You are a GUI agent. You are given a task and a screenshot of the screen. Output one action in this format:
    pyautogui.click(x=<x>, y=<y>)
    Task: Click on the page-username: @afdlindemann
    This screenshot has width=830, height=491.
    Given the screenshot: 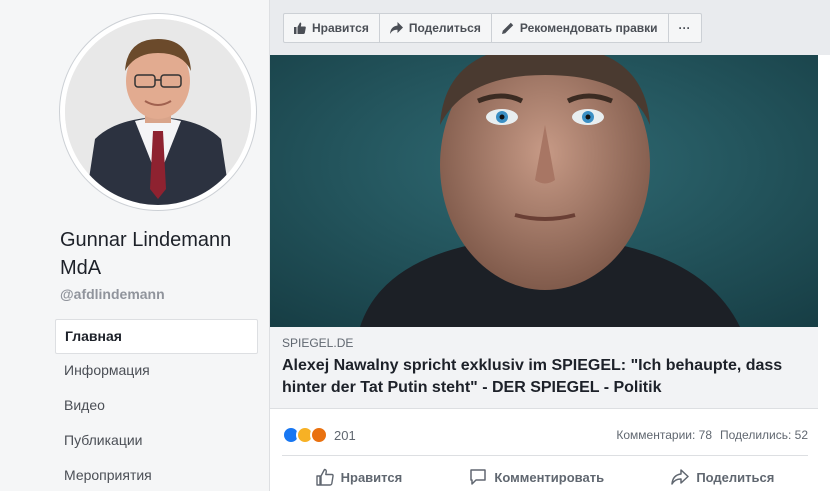 What is the action you would take?
    pyautogui.click(x=112, y=294)
    